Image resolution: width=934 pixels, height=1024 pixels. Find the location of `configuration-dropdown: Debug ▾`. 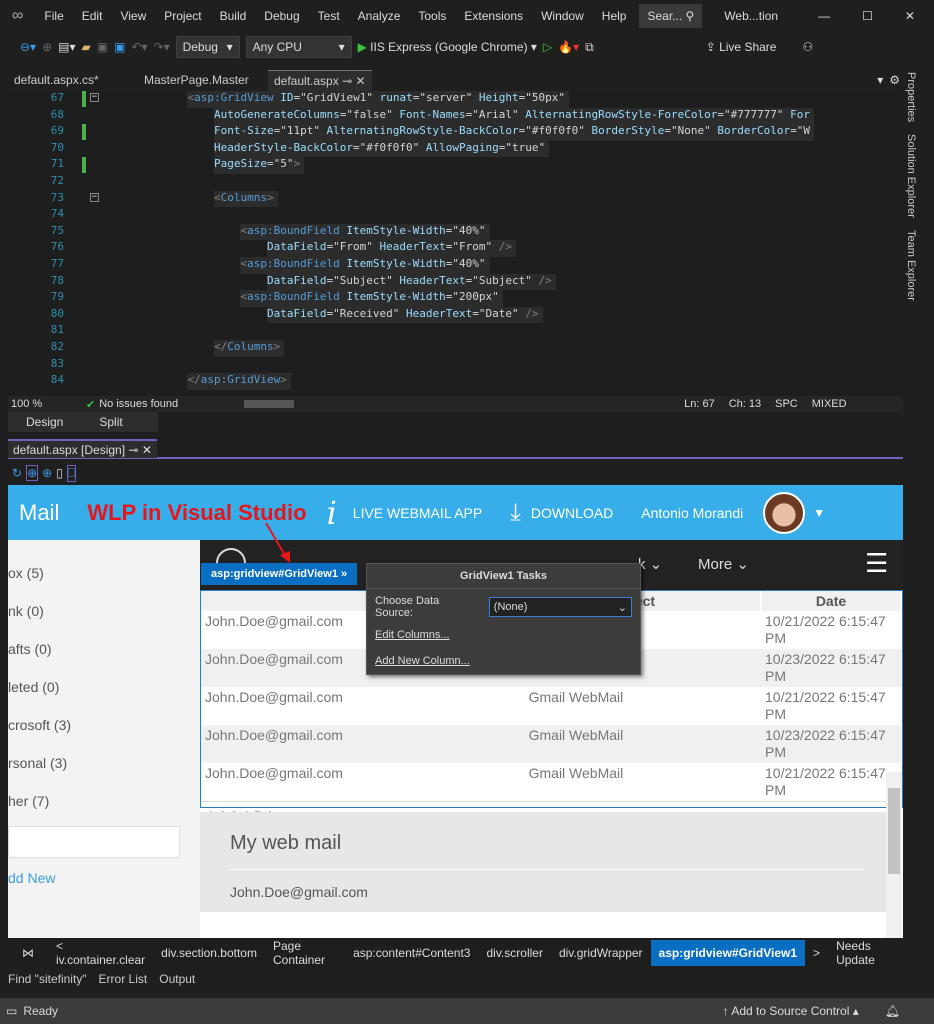

configuration-dropdown: Debug ▾ is located at coordinates (207, 47).